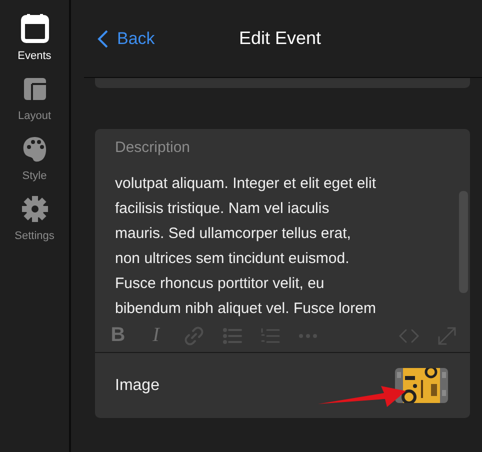 The height and width of the screenshot is (452, 482). What do you see at coordinates (35, 157) in the screenshot?
I see `sidebar-item: Style` at bounding box center [35, 157].